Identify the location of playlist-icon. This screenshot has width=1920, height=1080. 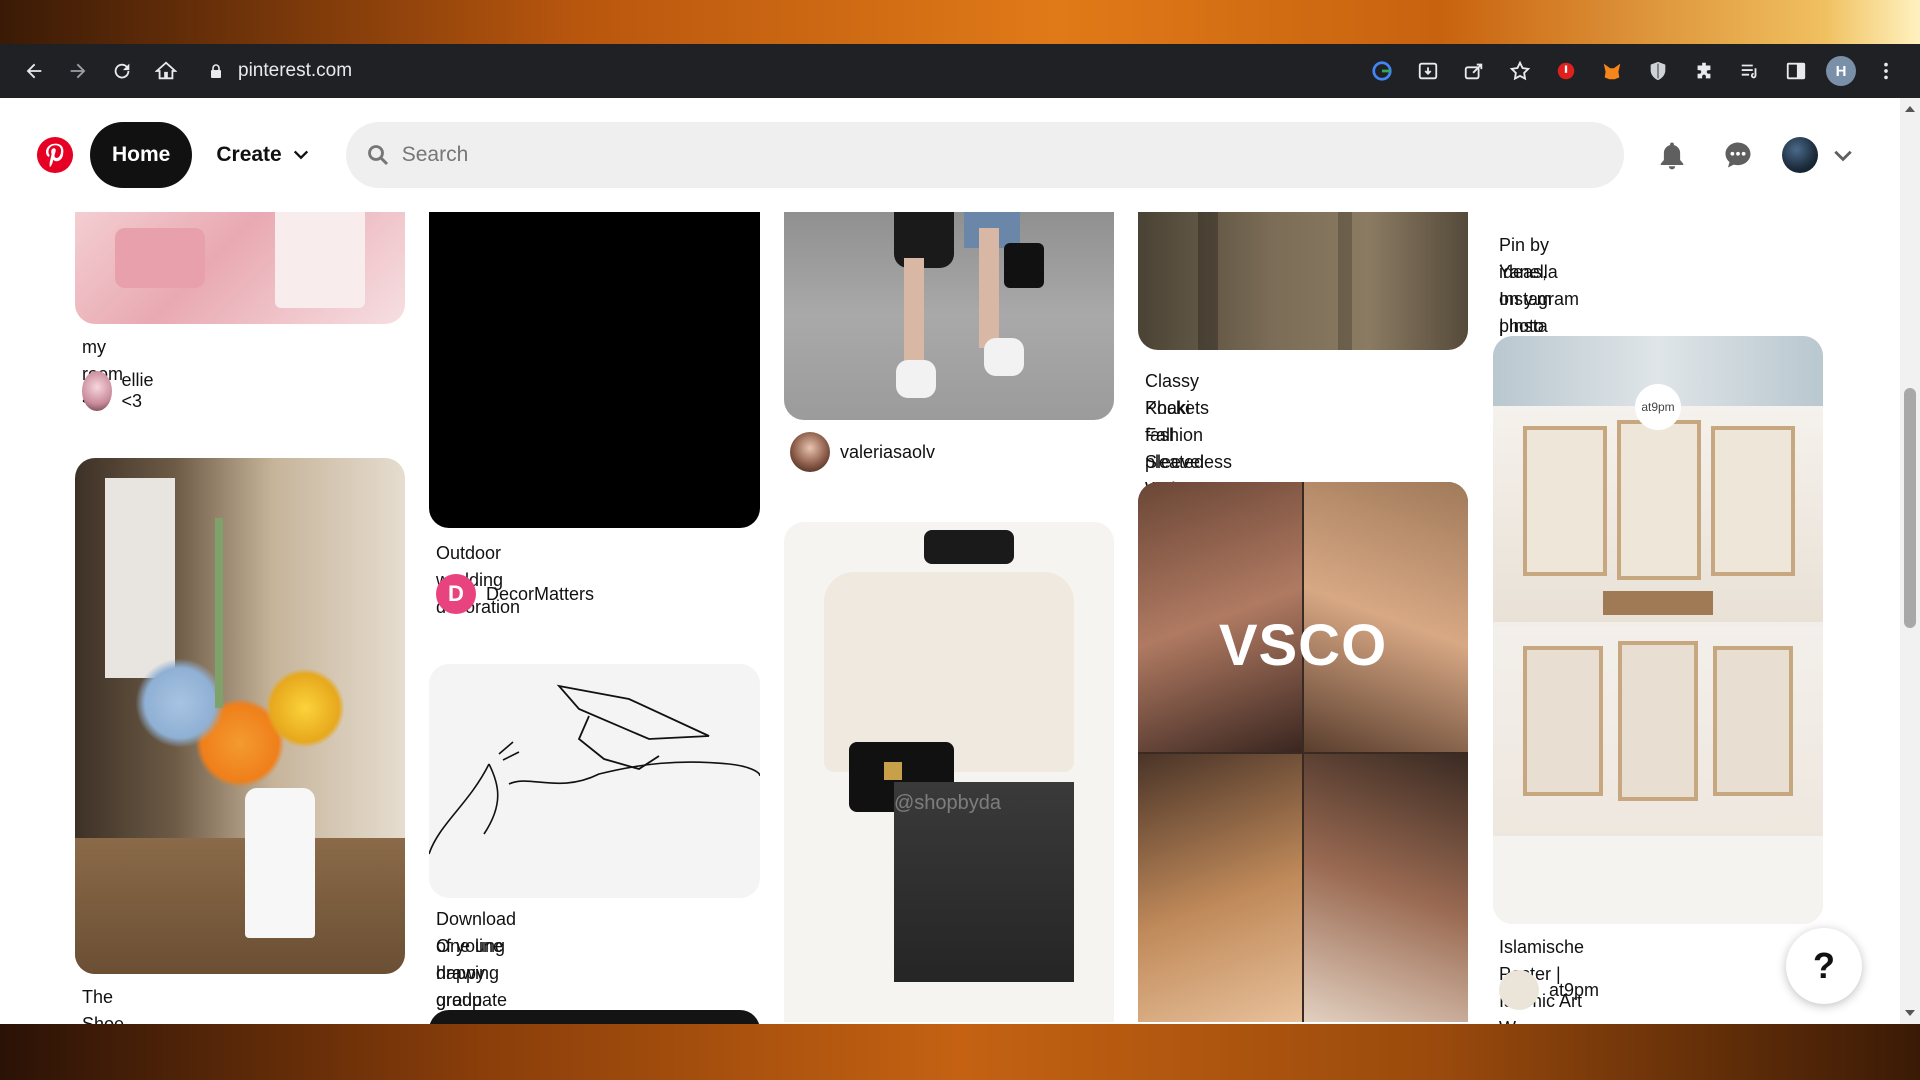
(1749, 71).